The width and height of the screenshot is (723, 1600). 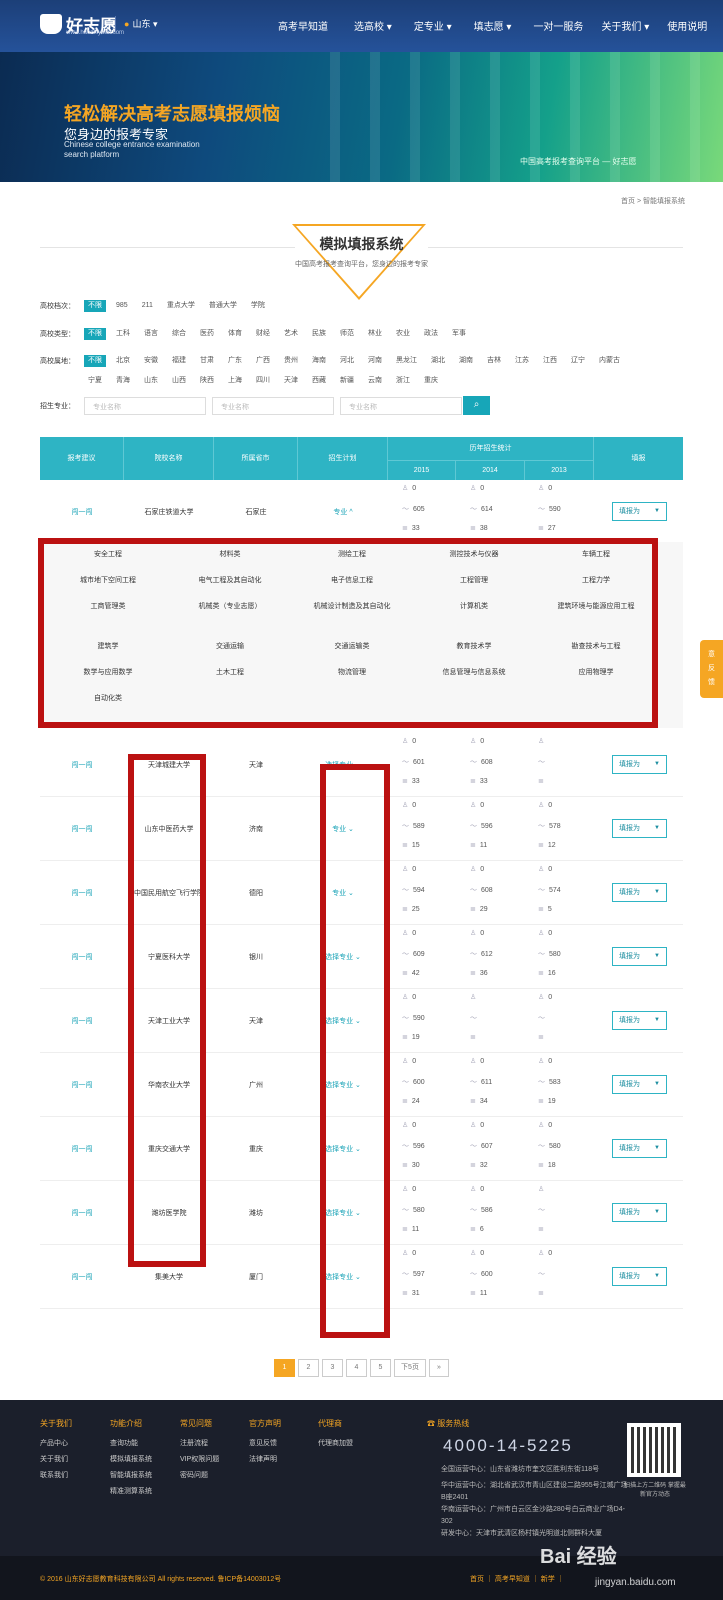 What do you see at coordinates (181, 306) in the screenshot?
I see `level-option: 重点大学` at bounding box center [181, 306].